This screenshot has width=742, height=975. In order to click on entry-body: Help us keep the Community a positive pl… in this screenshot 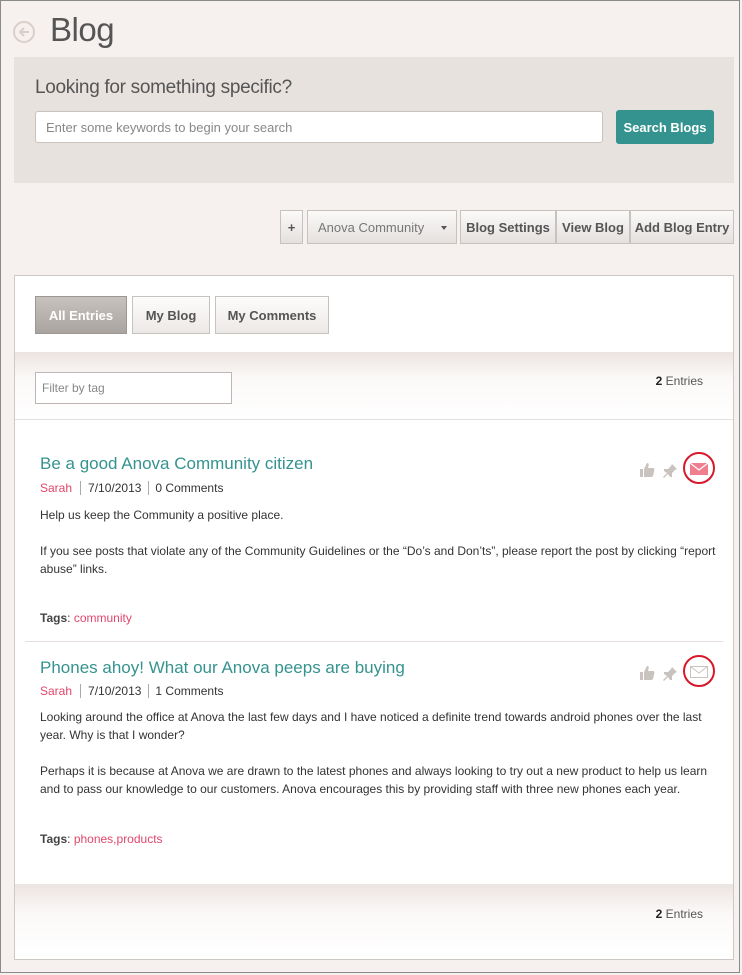, I will do `click(380, 551)`.